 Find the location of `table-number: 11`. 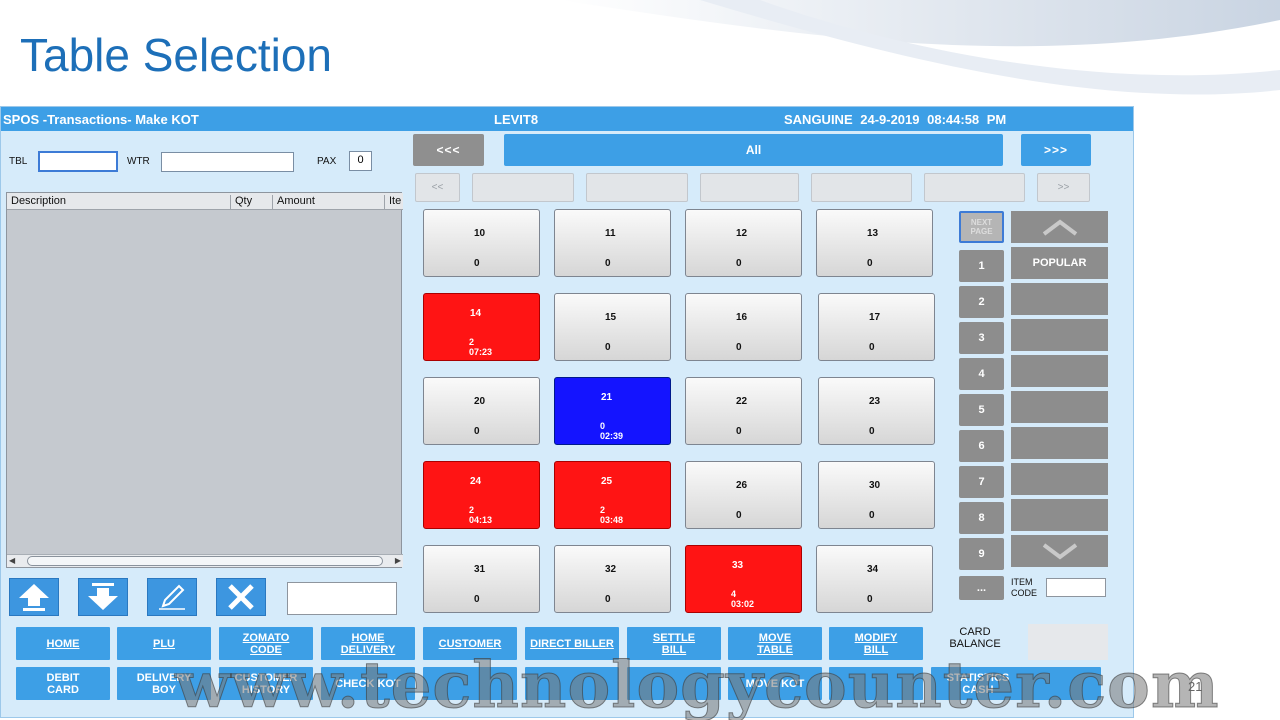

table-number: 11 is located at coordinates (610, 233).